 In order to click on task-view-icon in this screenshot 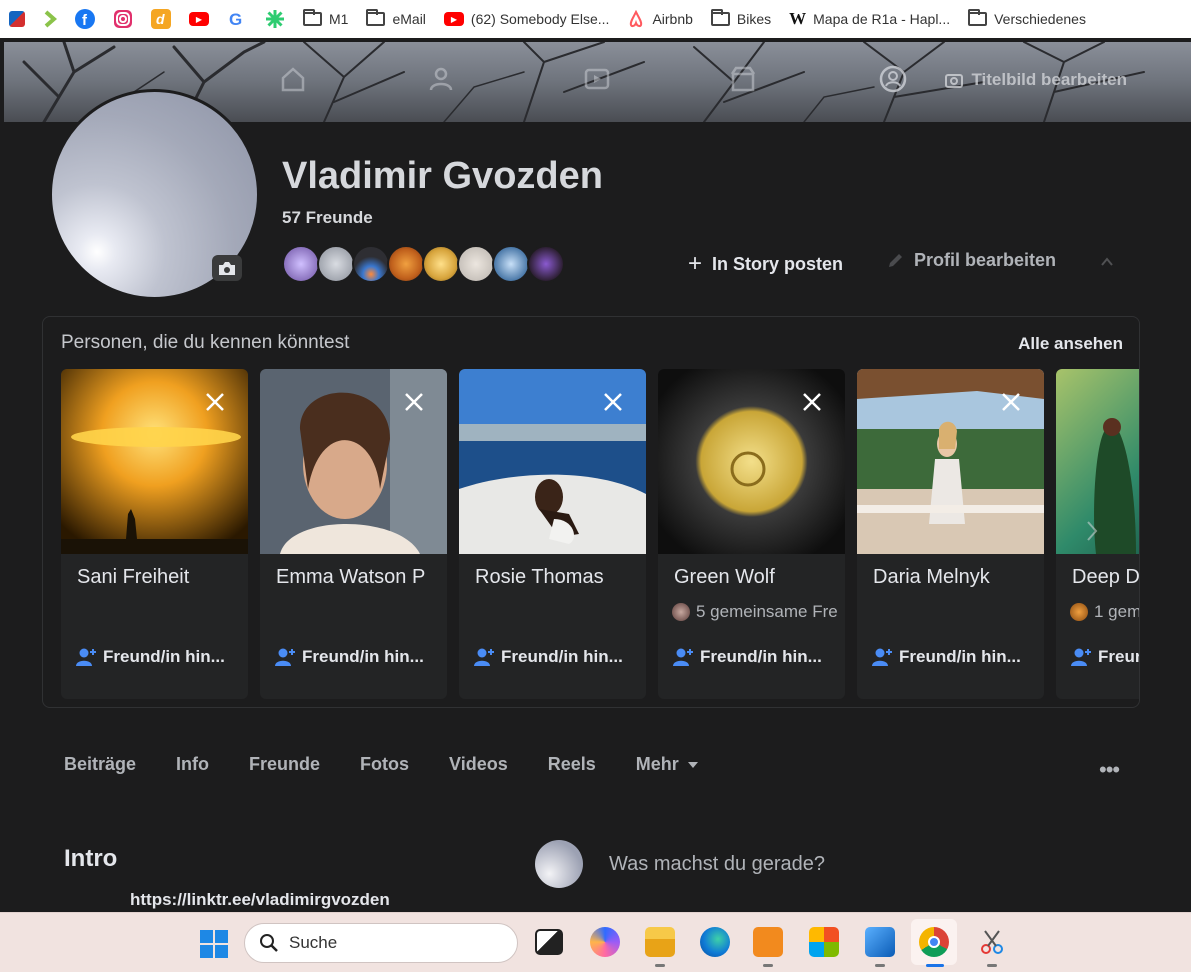, I will do `click(549, 942)`.